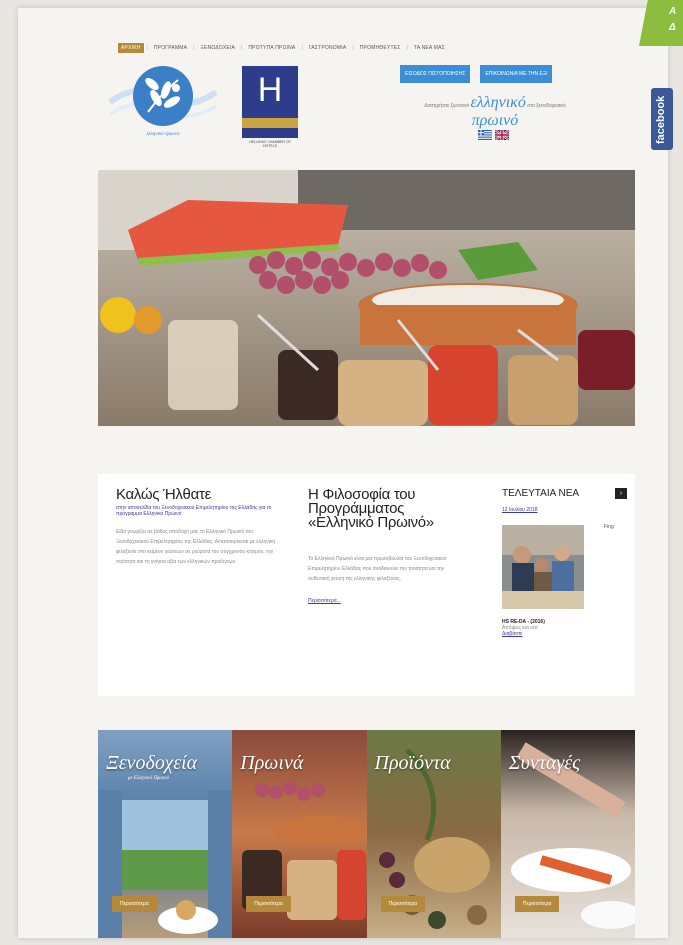 This screenshot has width=683, height=945. I want to click on nav-item-news: ΤΑ ΝΕΑ ΜΑΣ, so click(429, 48).